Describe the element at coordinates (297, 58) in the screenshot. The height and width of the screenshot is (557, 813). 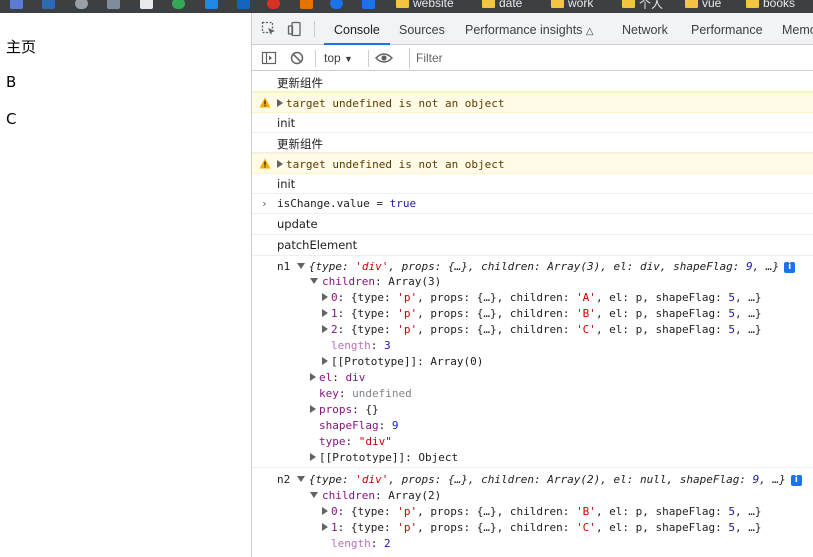
I see `clear-console-icon` at that location.